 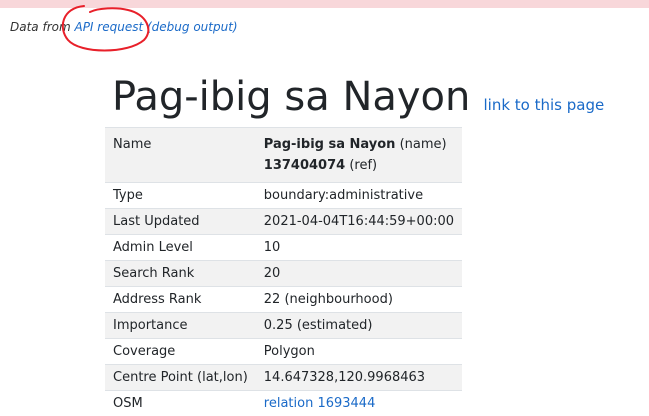 I want to click on permalink: link to this page, so click(x=543, y=105).